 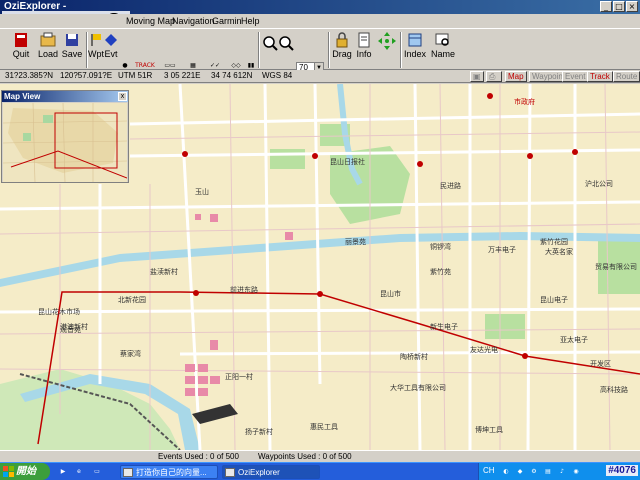 I want to click on map-label: 昆山花木市场, so click(x=59, y=311).